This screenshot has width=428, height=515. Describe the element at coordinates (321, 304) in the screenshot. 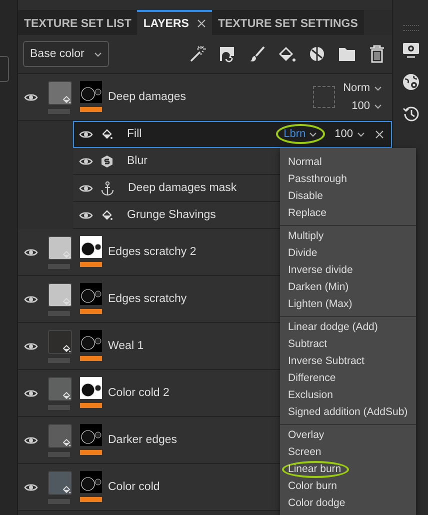

I see `menu-item: Lighten (Max)` at that location.